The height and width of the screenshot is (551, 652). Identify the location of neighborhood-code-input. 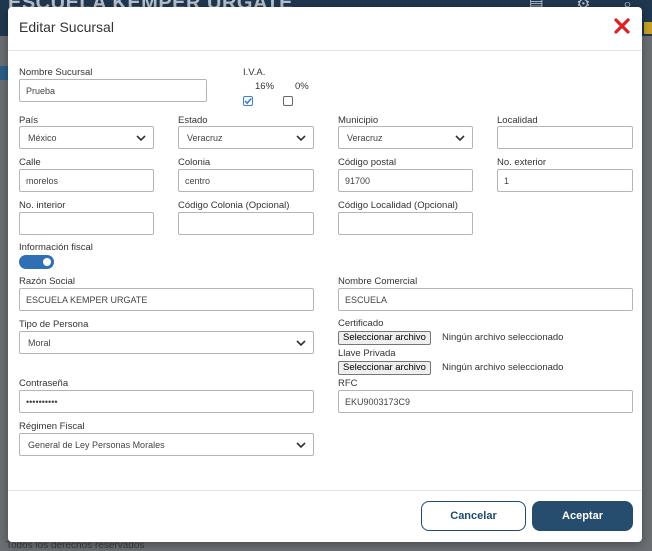
(246, 223).